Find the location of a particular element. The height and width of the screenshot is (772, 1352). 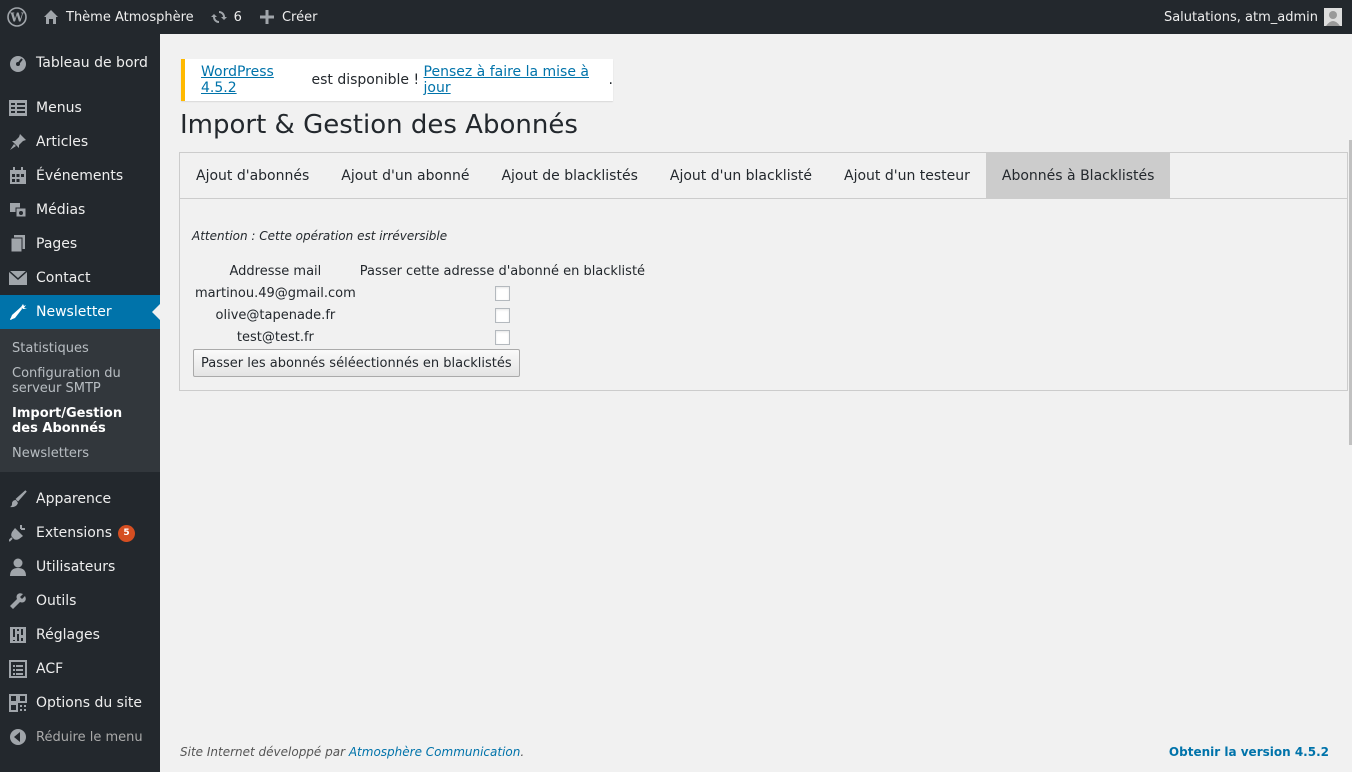

my-account-link: Salutations, atm_admin is located at coordinates (1254, 17).